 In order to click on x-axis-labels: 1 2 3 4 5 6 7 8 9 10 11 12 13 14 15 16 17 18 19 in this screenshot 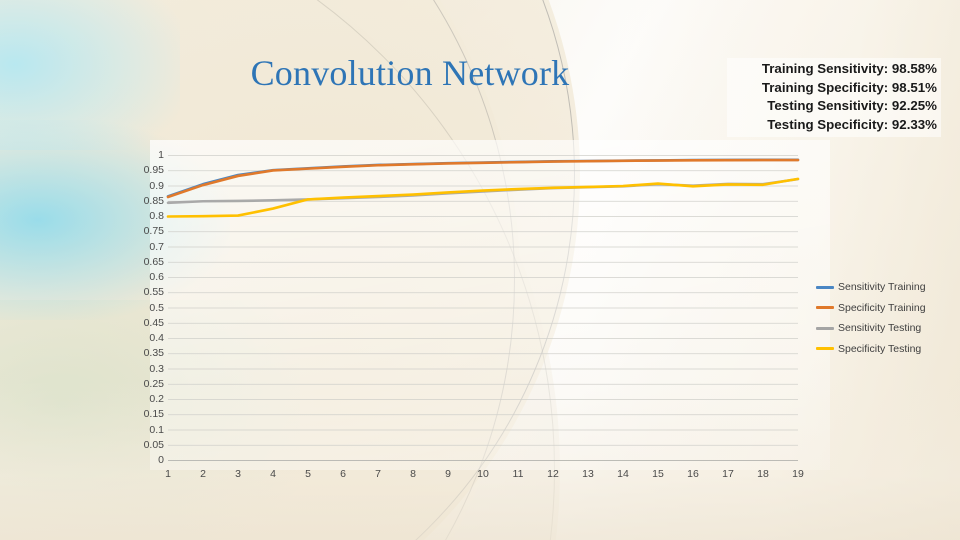, I will do `click(480, 476)`.